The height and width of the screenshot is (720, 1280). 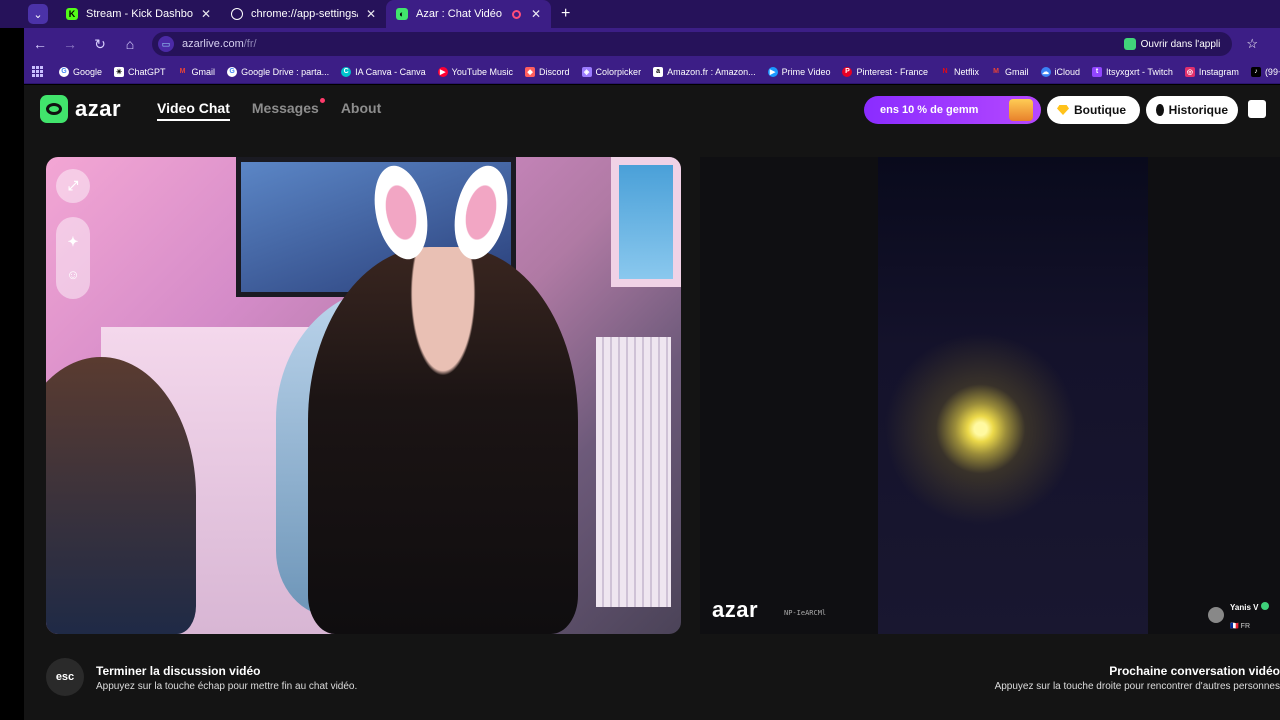 I want to click on google-icon: G, so click(x=64, y=71).